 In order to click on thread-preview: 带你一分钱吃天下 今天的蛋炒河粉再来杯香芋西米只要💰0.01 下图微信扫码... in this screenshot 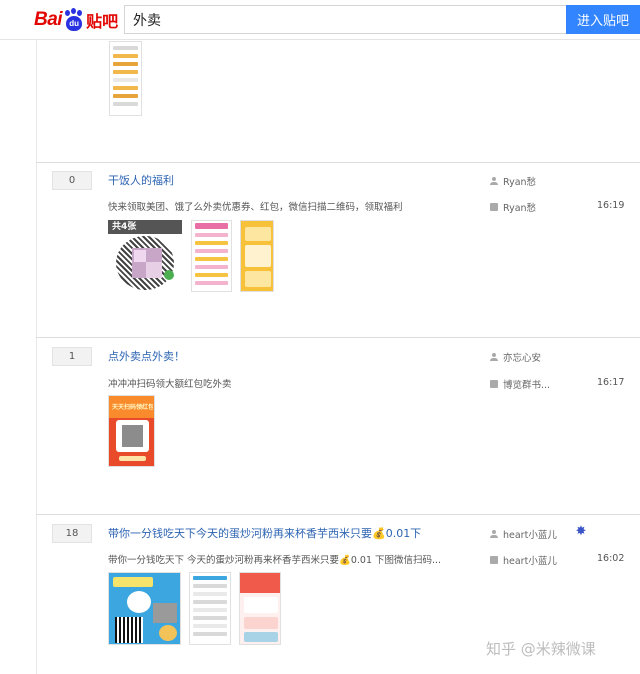, I will do `click(275, 560)`.